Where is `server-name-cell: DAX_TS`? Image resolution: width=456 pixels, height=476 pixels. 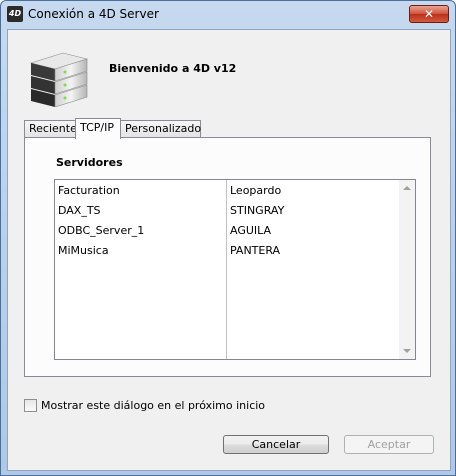
server-name-cell: DAX_TS is located at coordinates (79, 211).